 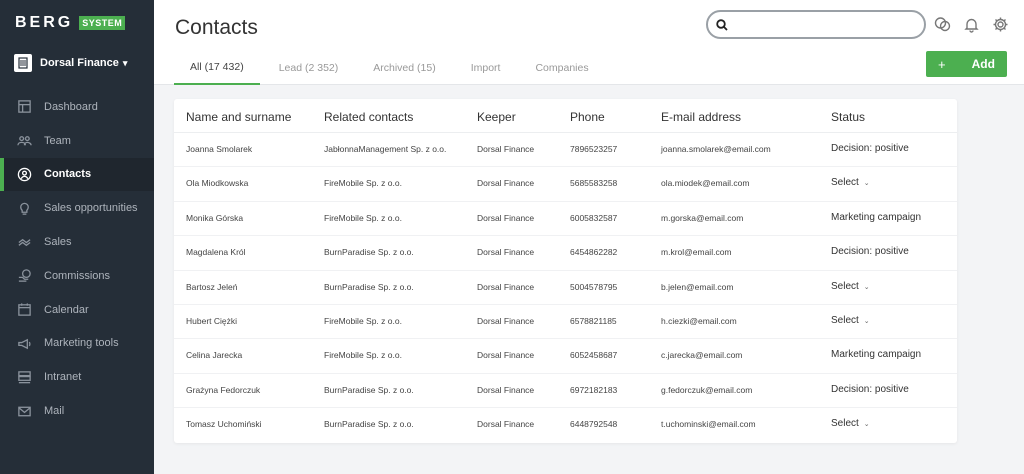 What do you see at coordinates (699, 321) in the screenshot?
I see `email-address: h.ciezki@email.com` at bounding box center [699, 321].